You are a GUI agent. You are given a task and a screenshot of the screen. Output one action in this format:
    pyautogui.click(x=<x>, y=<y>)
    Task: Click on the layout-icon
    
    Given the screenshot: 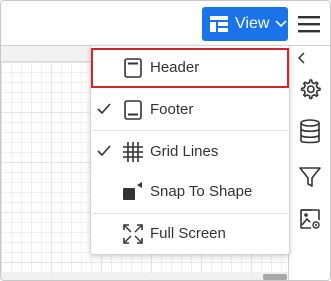 What is the action you would take?
    pyautogui.click(x=219, y=24)
    